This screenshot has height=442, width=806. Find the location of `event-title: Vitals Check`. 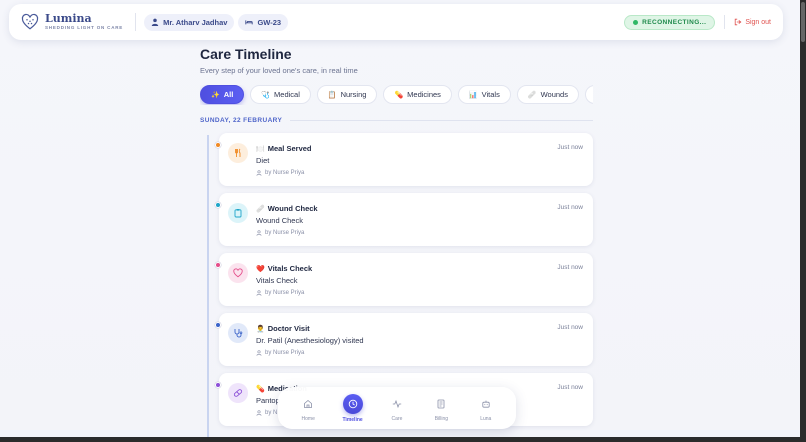

event-title: Vitals Check is located at coordinates (290, 268).